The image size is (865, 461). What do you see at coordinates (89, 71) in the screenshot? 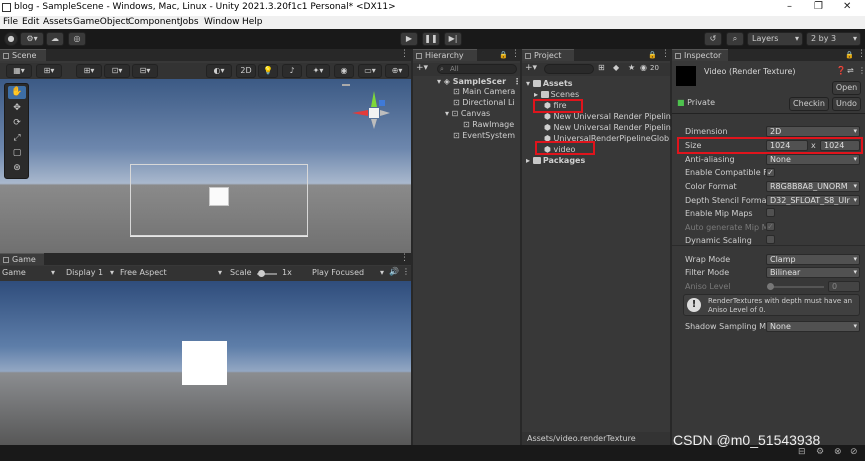
I see `grid-snap-dropdown: ⊞▾` at bounding box center [89, 71].